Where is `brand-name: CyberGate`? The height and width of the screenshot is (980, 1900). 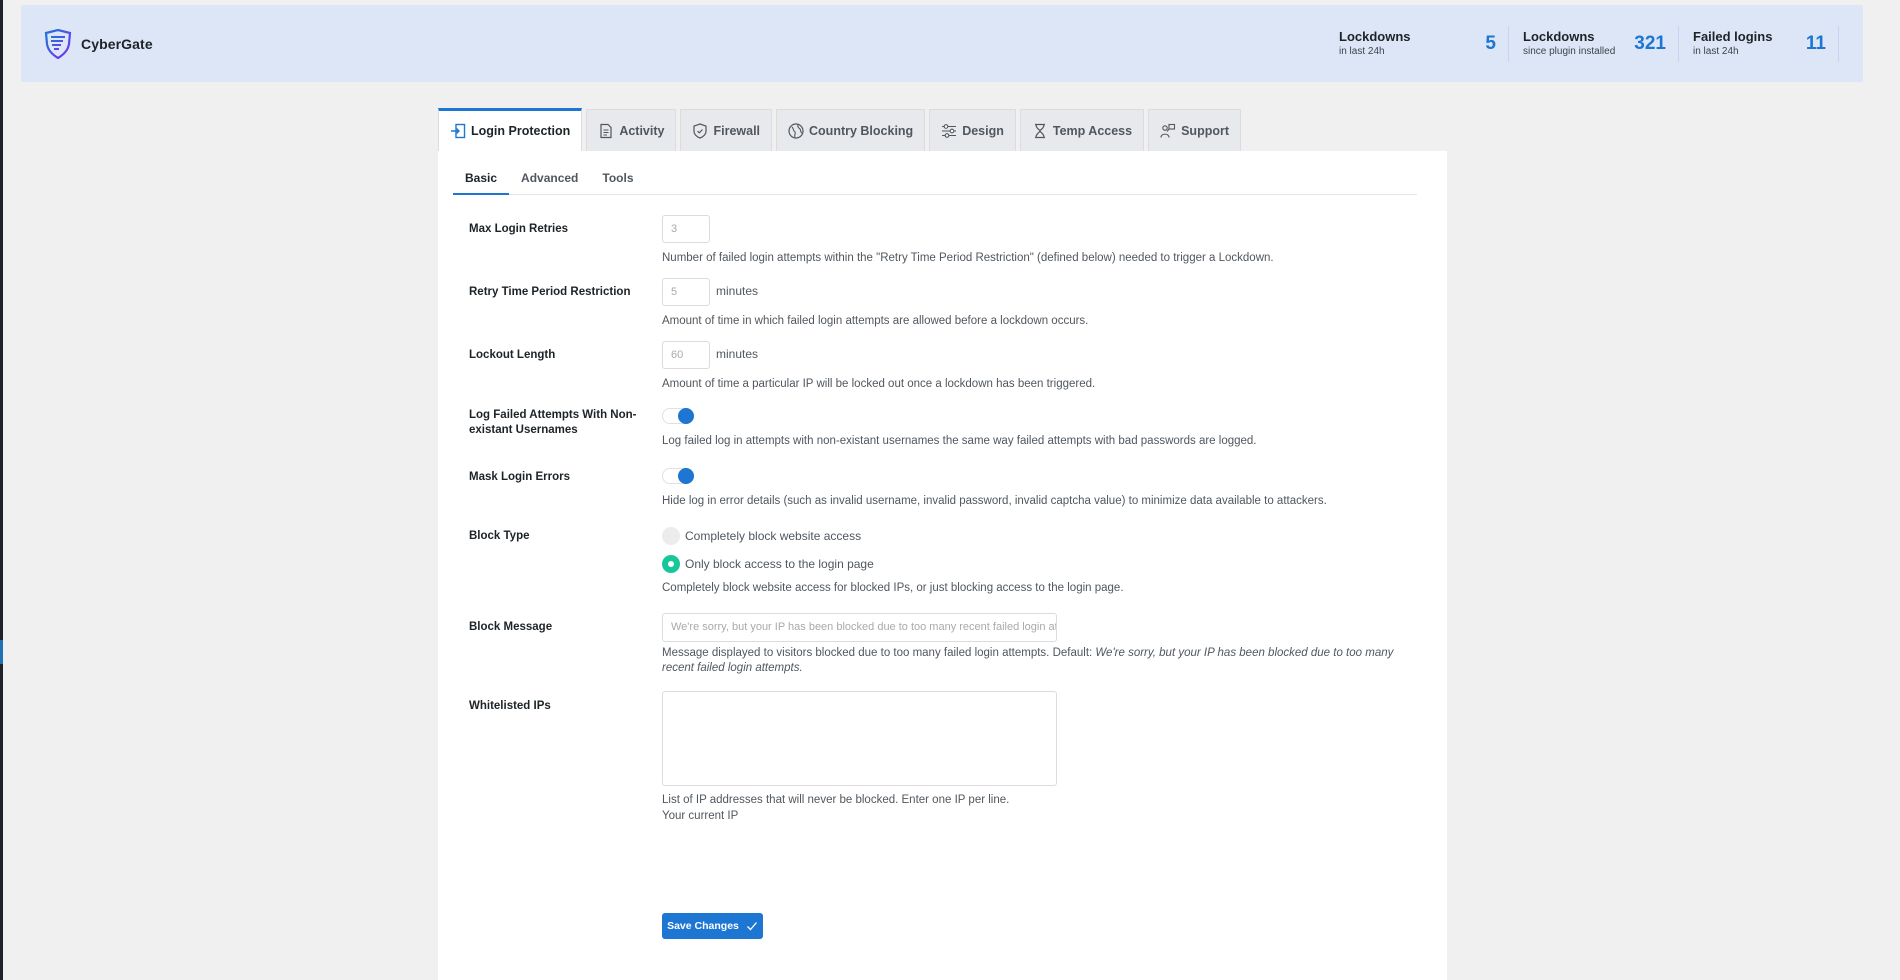 brand-name: CyberGate is located at coordinates (117, 43).